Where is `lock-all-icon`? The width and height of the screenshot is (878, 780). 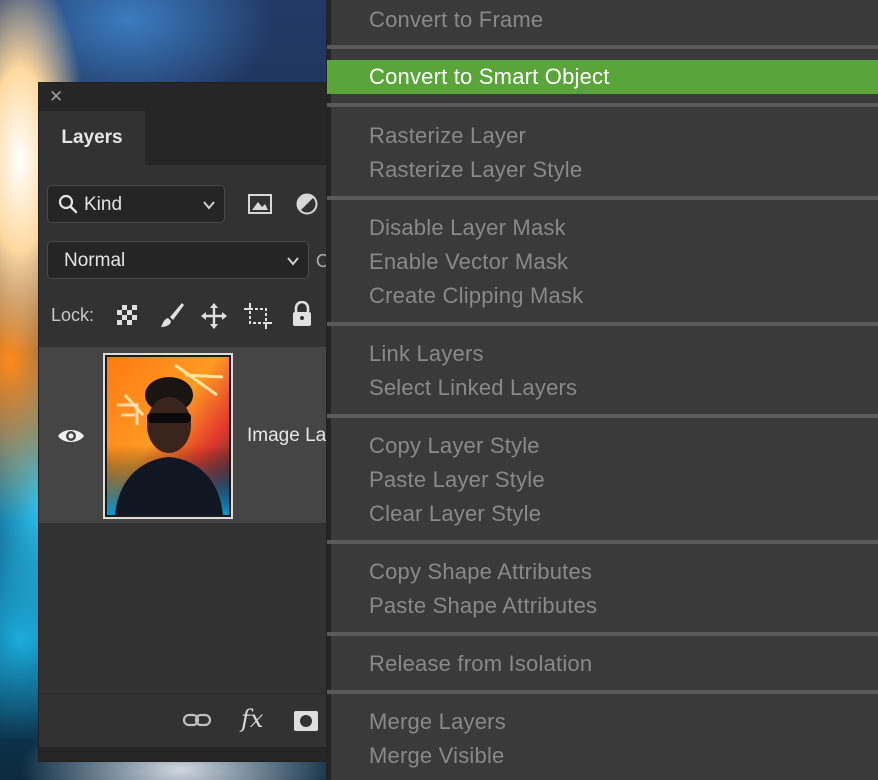 lock-all-icon is located at coordinates (302, 314).